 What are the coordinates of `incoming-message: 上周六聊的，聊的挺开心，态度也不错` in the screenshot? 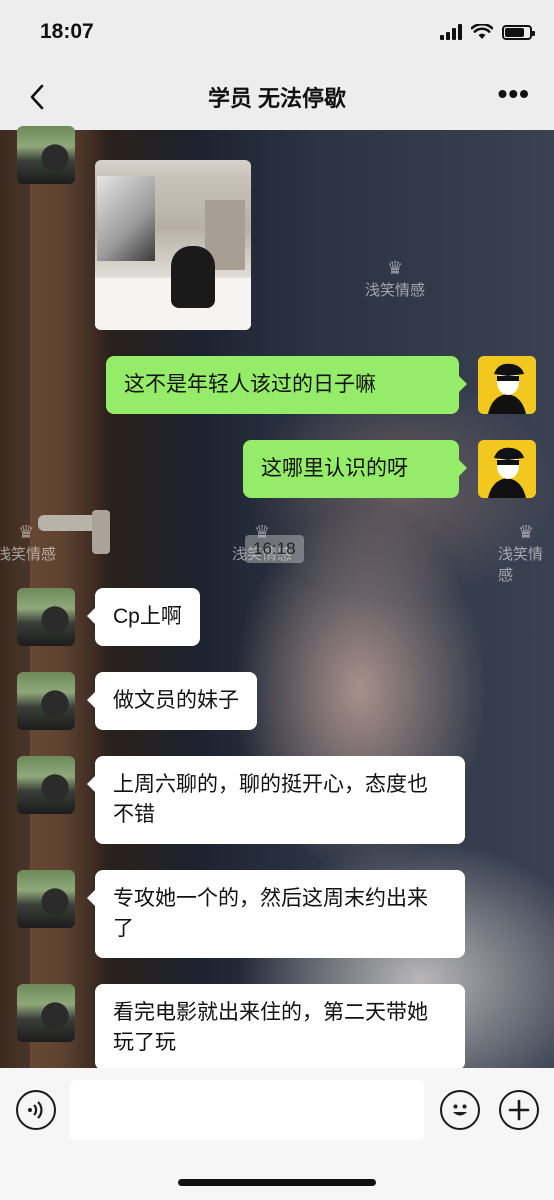 It's located at (276, 800).